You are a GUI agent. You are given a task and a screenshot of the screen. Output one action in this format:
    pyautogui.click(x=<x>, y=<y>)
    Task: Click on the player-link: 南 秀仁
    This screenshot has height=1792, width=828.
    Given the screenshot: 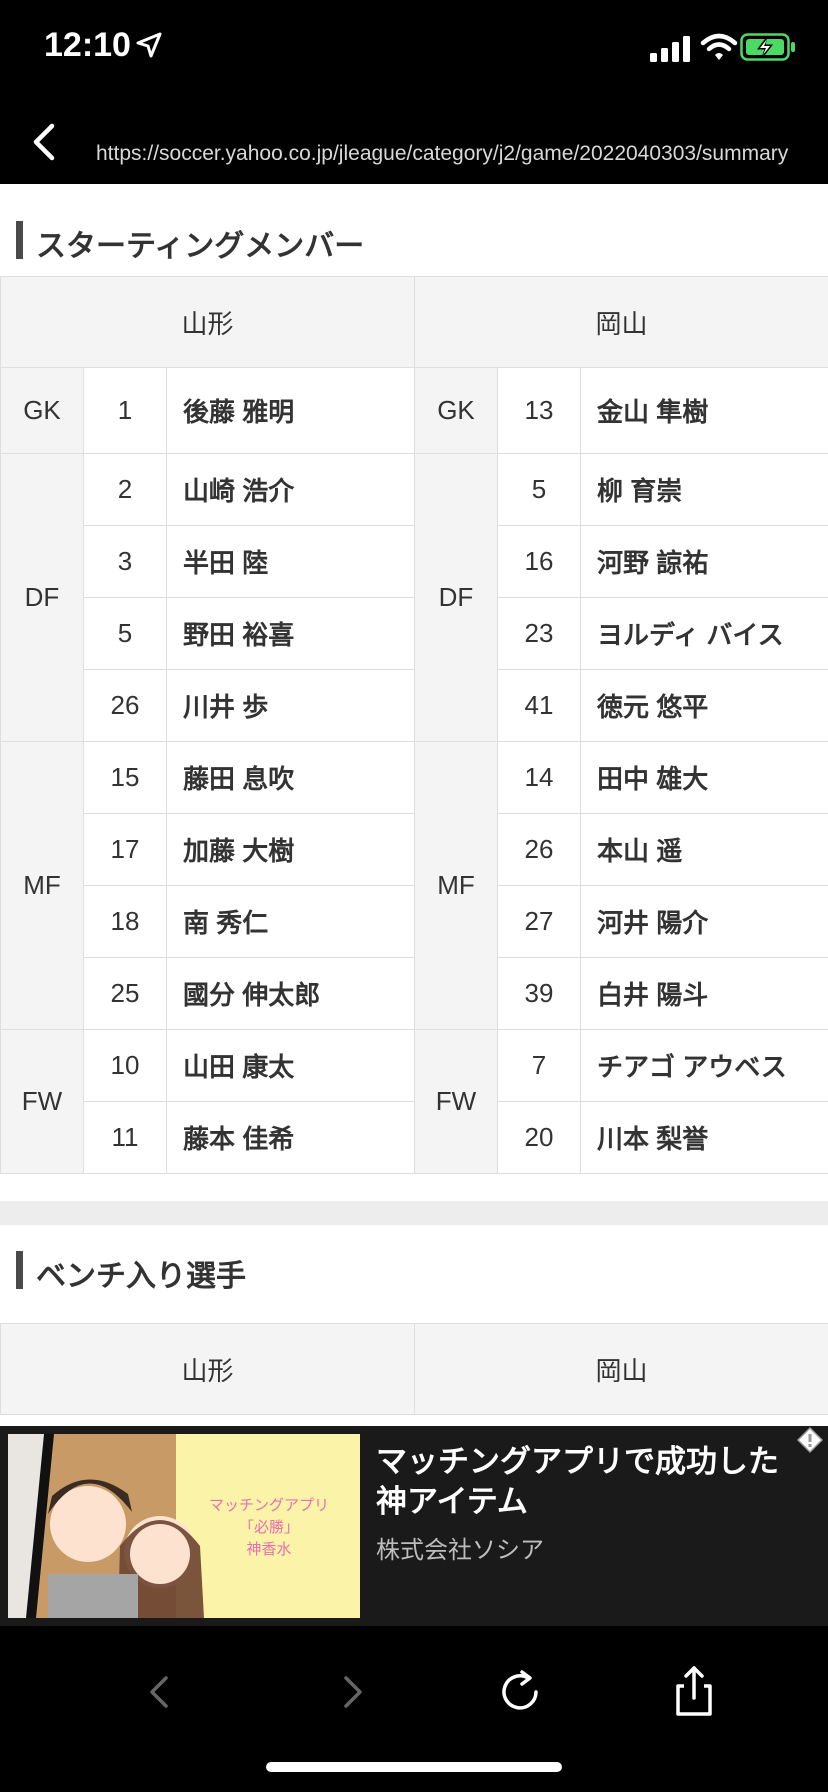 What is the action you would take?
    pyautogui.click(x=290, y=921)
    